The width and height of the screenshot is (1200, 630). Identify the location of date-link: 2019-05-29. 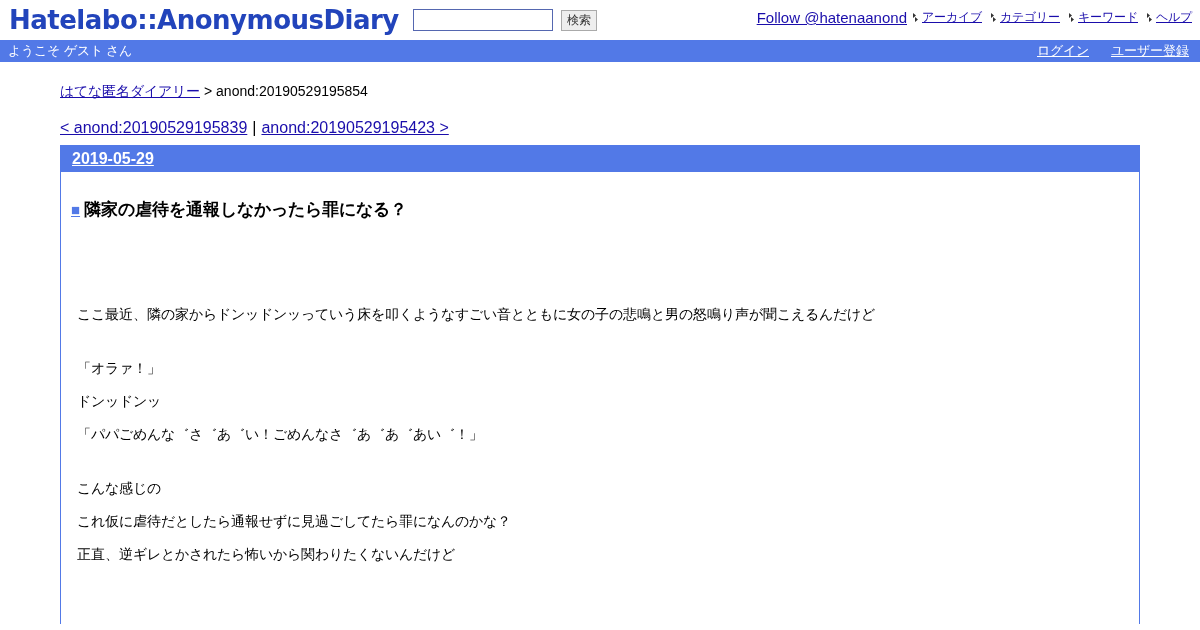
(113, 159).